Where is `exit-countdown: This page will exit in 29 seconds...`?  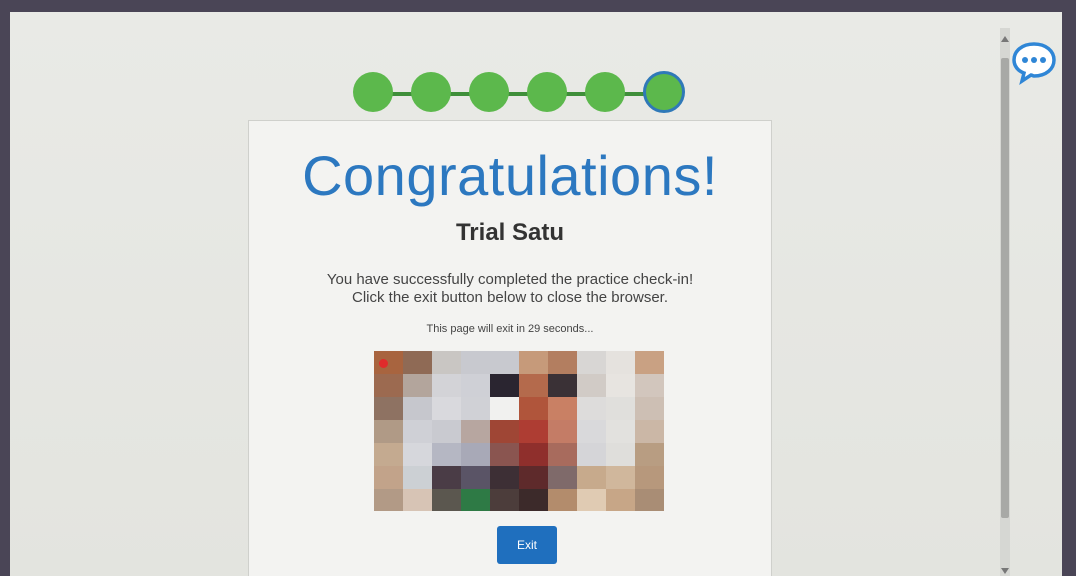
exit-countdown: This page will exit in 29 seconds... is located at coordinates (510, 329).